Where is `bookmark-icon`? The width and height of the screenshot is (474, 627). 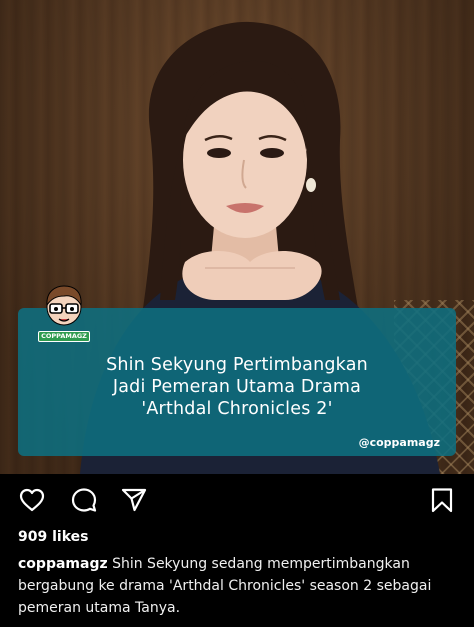
bookmark-icon is located at coordinates (442, 500).